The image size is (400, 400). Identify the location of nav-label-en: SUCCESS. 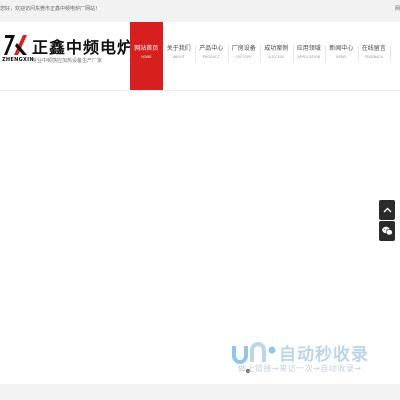
(276, 57).